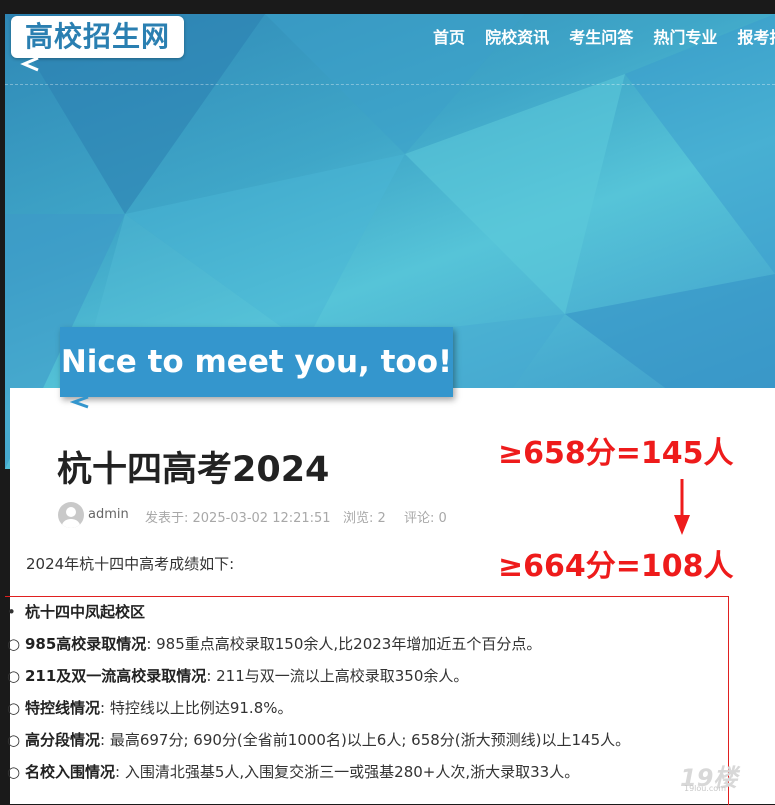 The image size is (775, 805). Describe the element at coordinates (705, 788) in the screenshot. I see `watermark-subtext: 19lou.com` at that location.